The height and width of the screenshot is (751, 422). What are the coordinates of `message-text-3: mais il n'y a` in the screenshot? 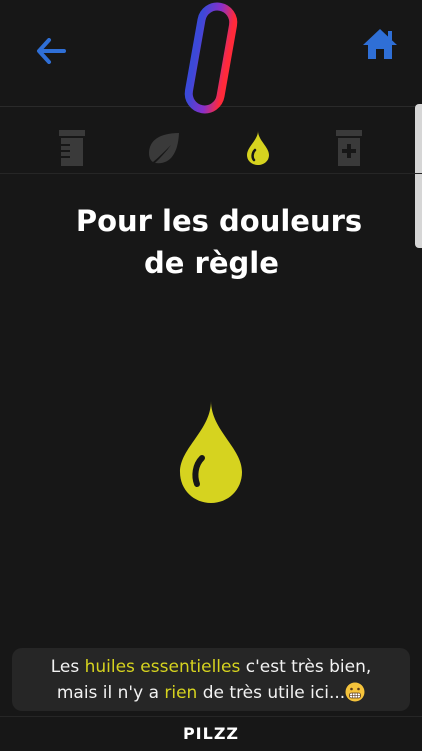 It's located at (110, 693).